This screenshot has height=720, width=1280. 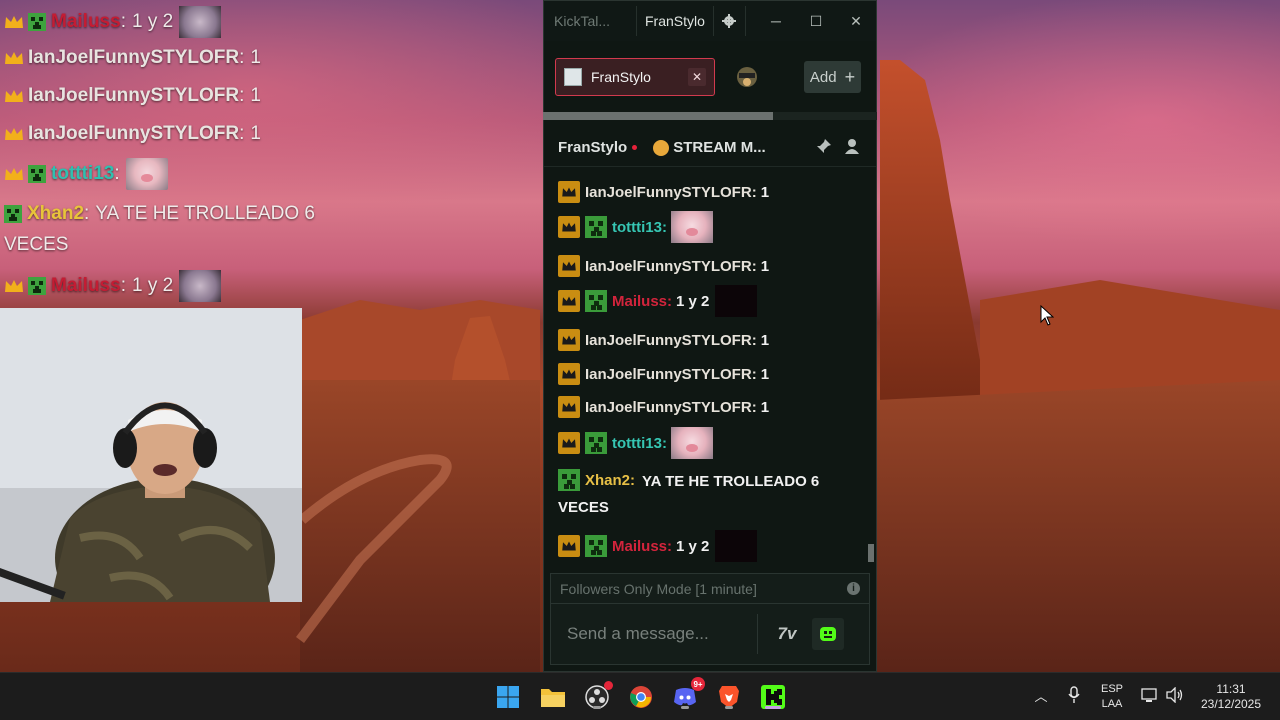 What do you see at coordinates (1041, 696) in the screenshot?
I see `show-hidden-icons-button: ︿` at bounding box center [1041, 696].